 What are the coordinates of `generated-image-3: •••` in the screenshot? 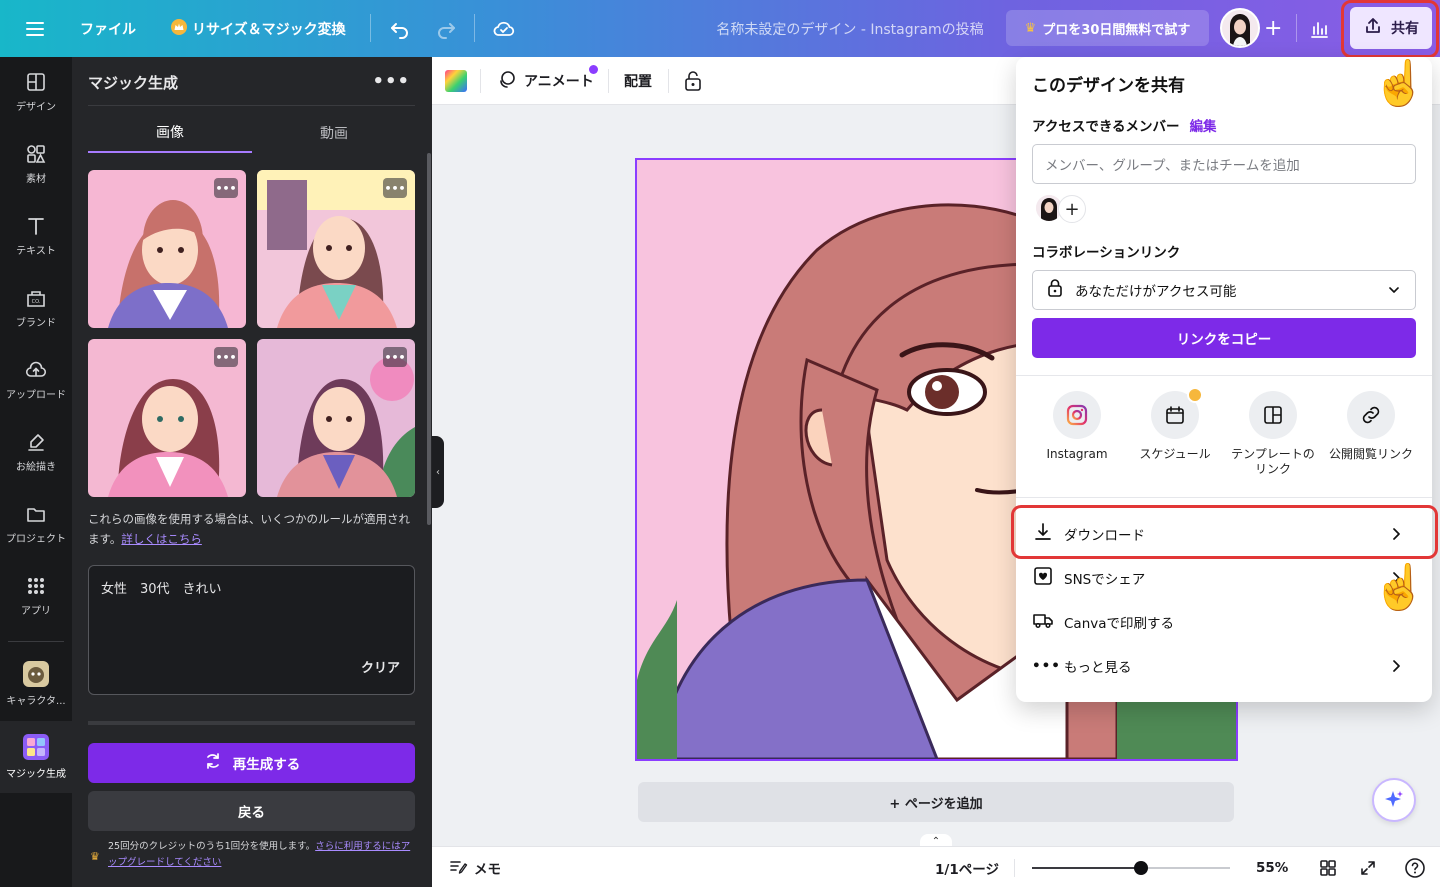 It's located at (167, 418).